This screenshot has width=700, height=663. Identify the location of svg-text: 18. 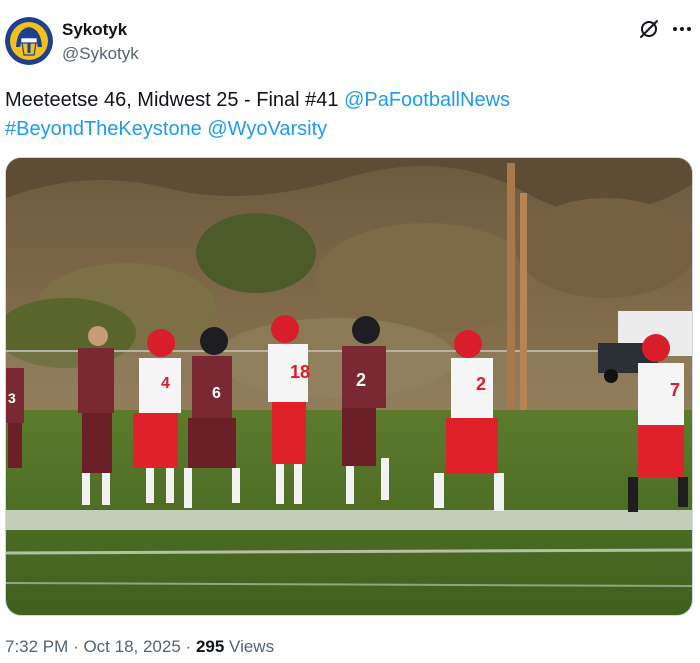
(300, 372).